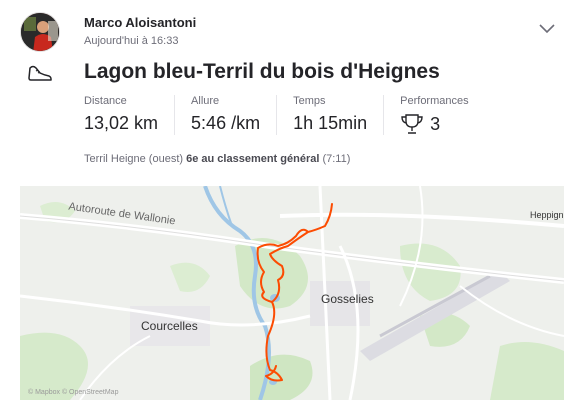 The image size is (585, 409). Describe the element at coordinates (121, 123) in the screenshot. I see `stat-value: 13,02 km` at that location.